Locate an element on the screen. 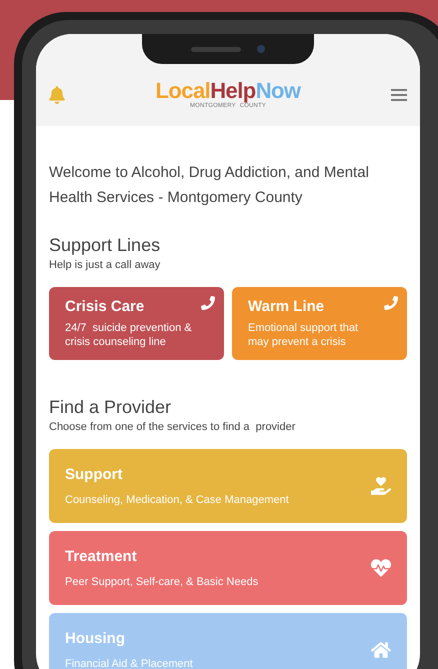 The height and width of the screenshot is (669, 438). service-card: Support Counseling, Medication, & Case Management is located at coordinates (228, 486).